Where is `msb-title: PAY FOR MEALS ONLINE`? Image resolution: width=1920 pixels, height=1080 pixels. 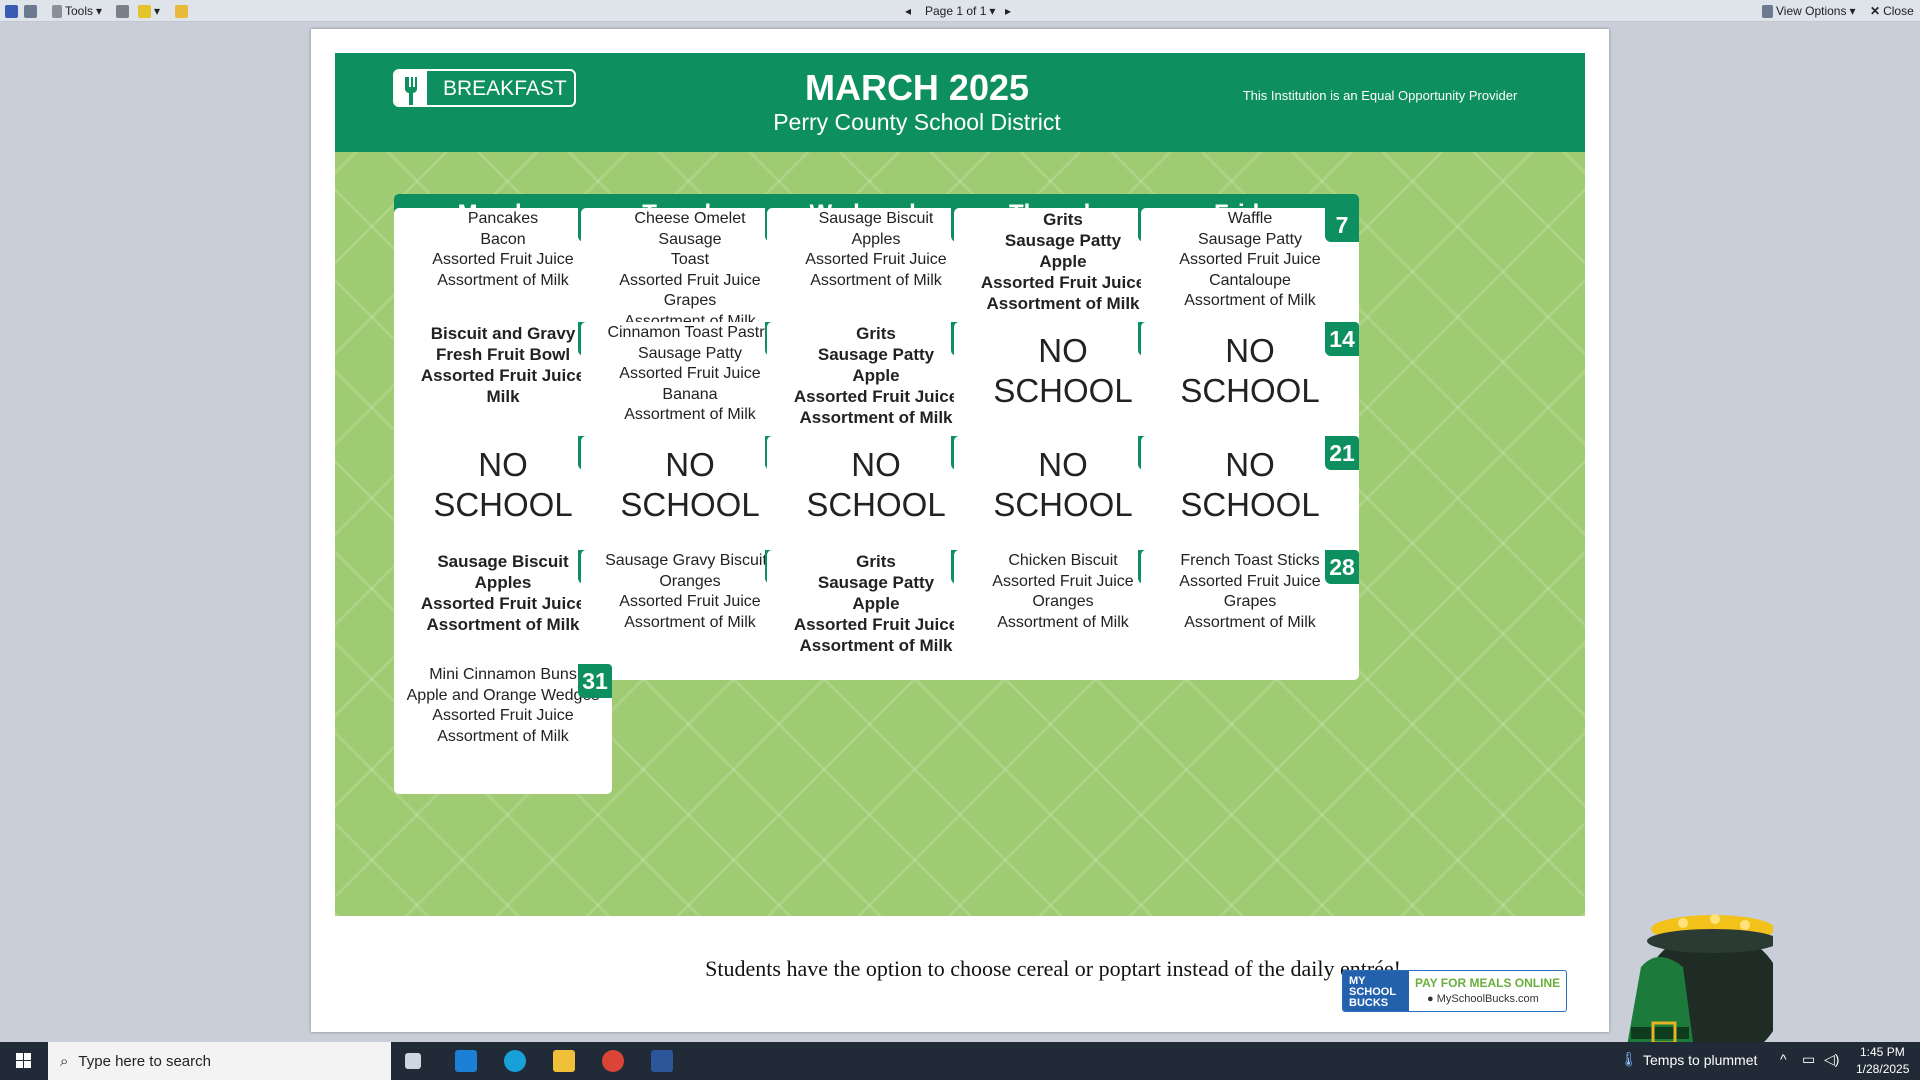 msb-title: PAY FOR MEALS ONLINE is located at coordinates (1488, 983).